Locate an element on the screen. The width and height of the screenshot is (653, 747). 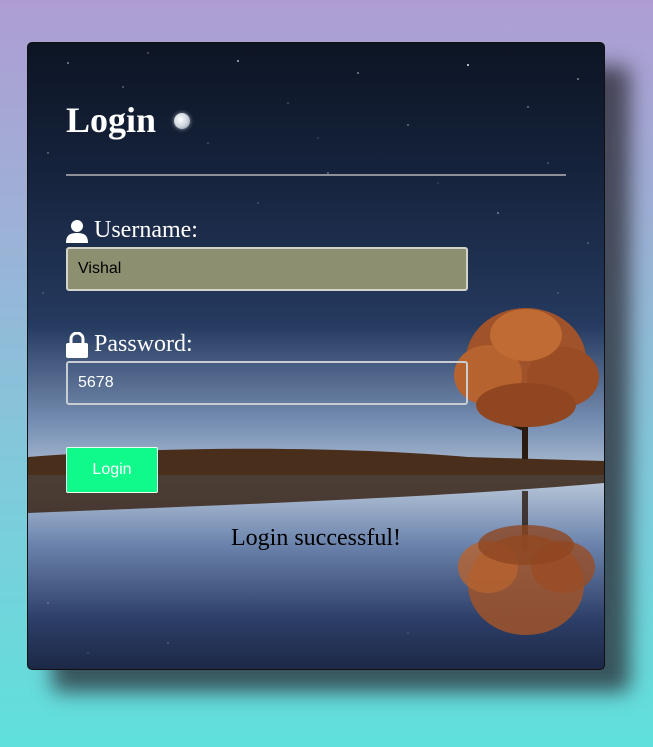
user-icon is located at coordinates (77, 231).